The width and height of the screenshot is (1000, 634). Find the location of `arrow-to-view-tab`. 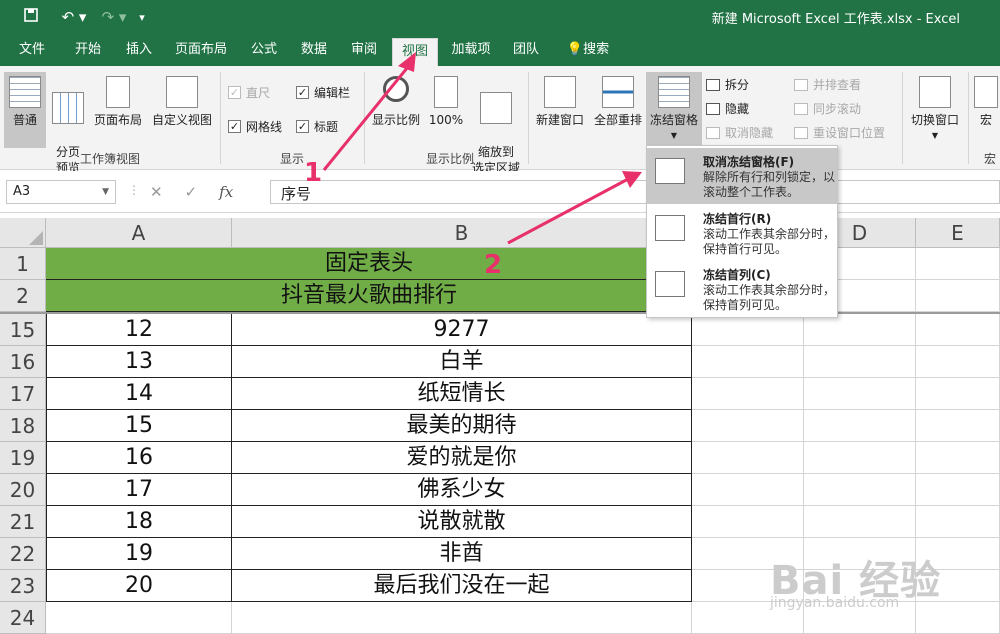

arrow-to-view-tab is located at coordinates (368, 116).